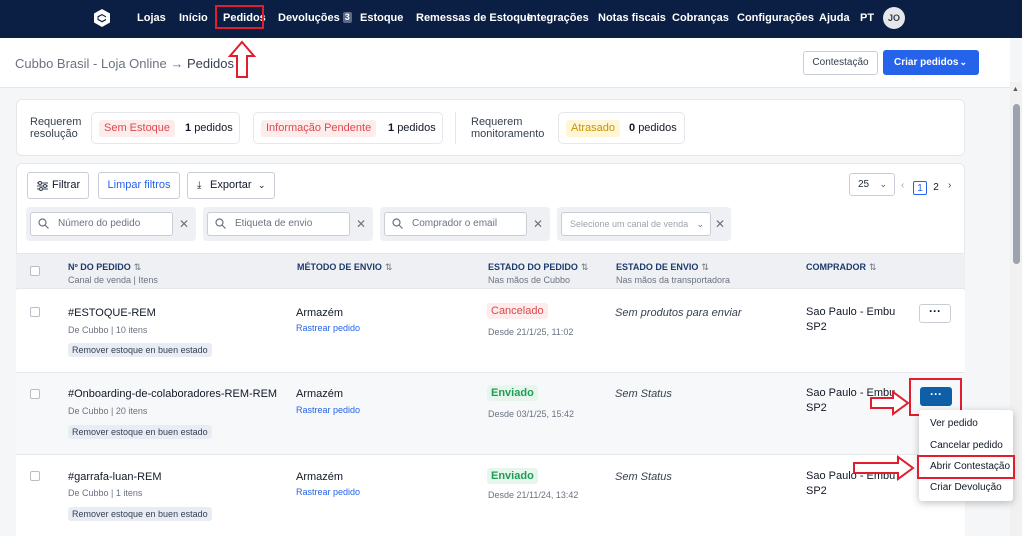  I want to click on scrollbar-thumb, so click(1016, 184).